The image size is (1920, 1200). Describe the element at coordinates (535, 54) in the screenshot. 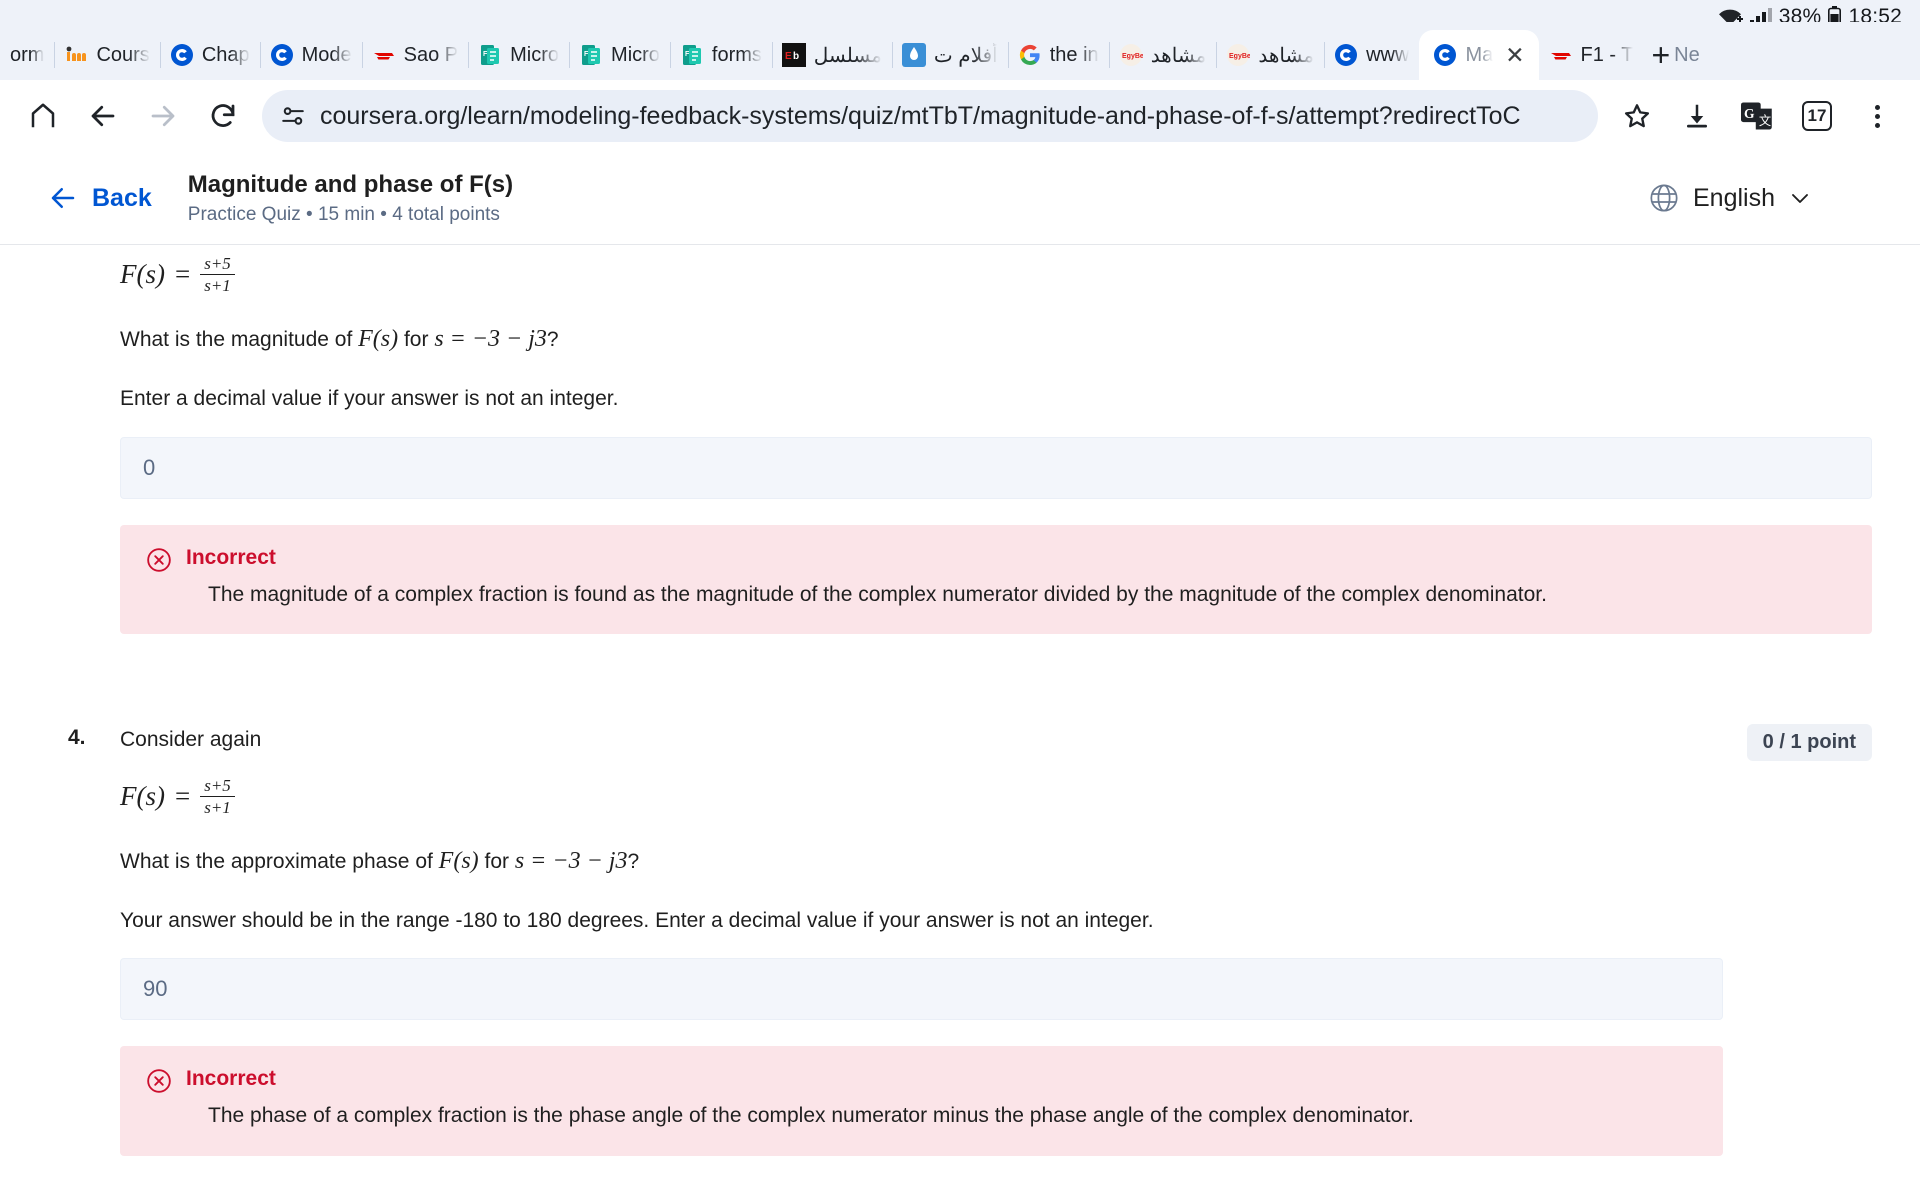

I see `tab-title: Micro` at that location.